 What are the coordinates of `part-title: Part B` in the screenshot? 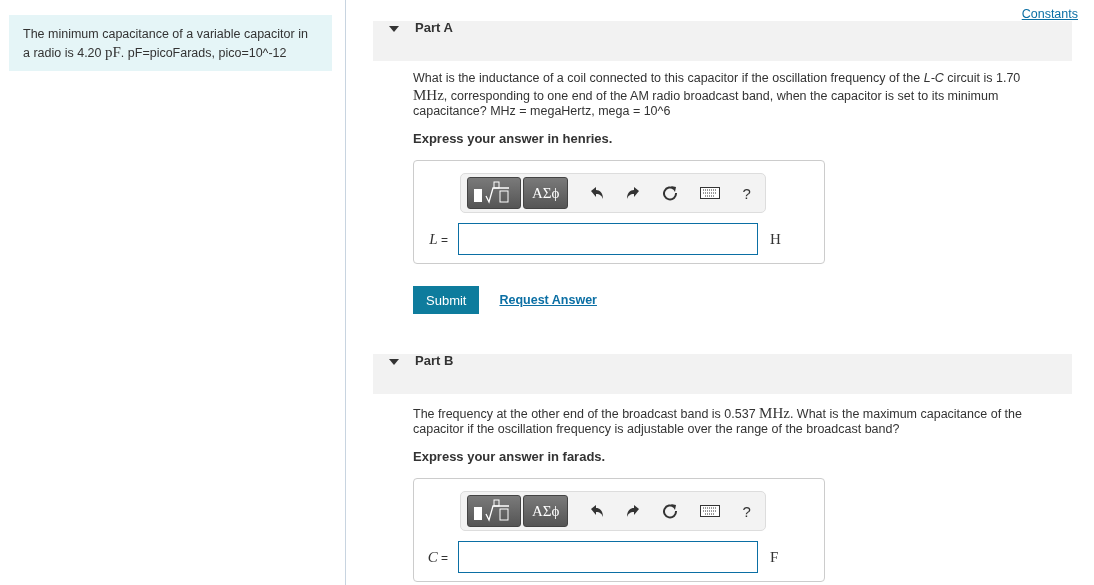 It's located at (434, 361).